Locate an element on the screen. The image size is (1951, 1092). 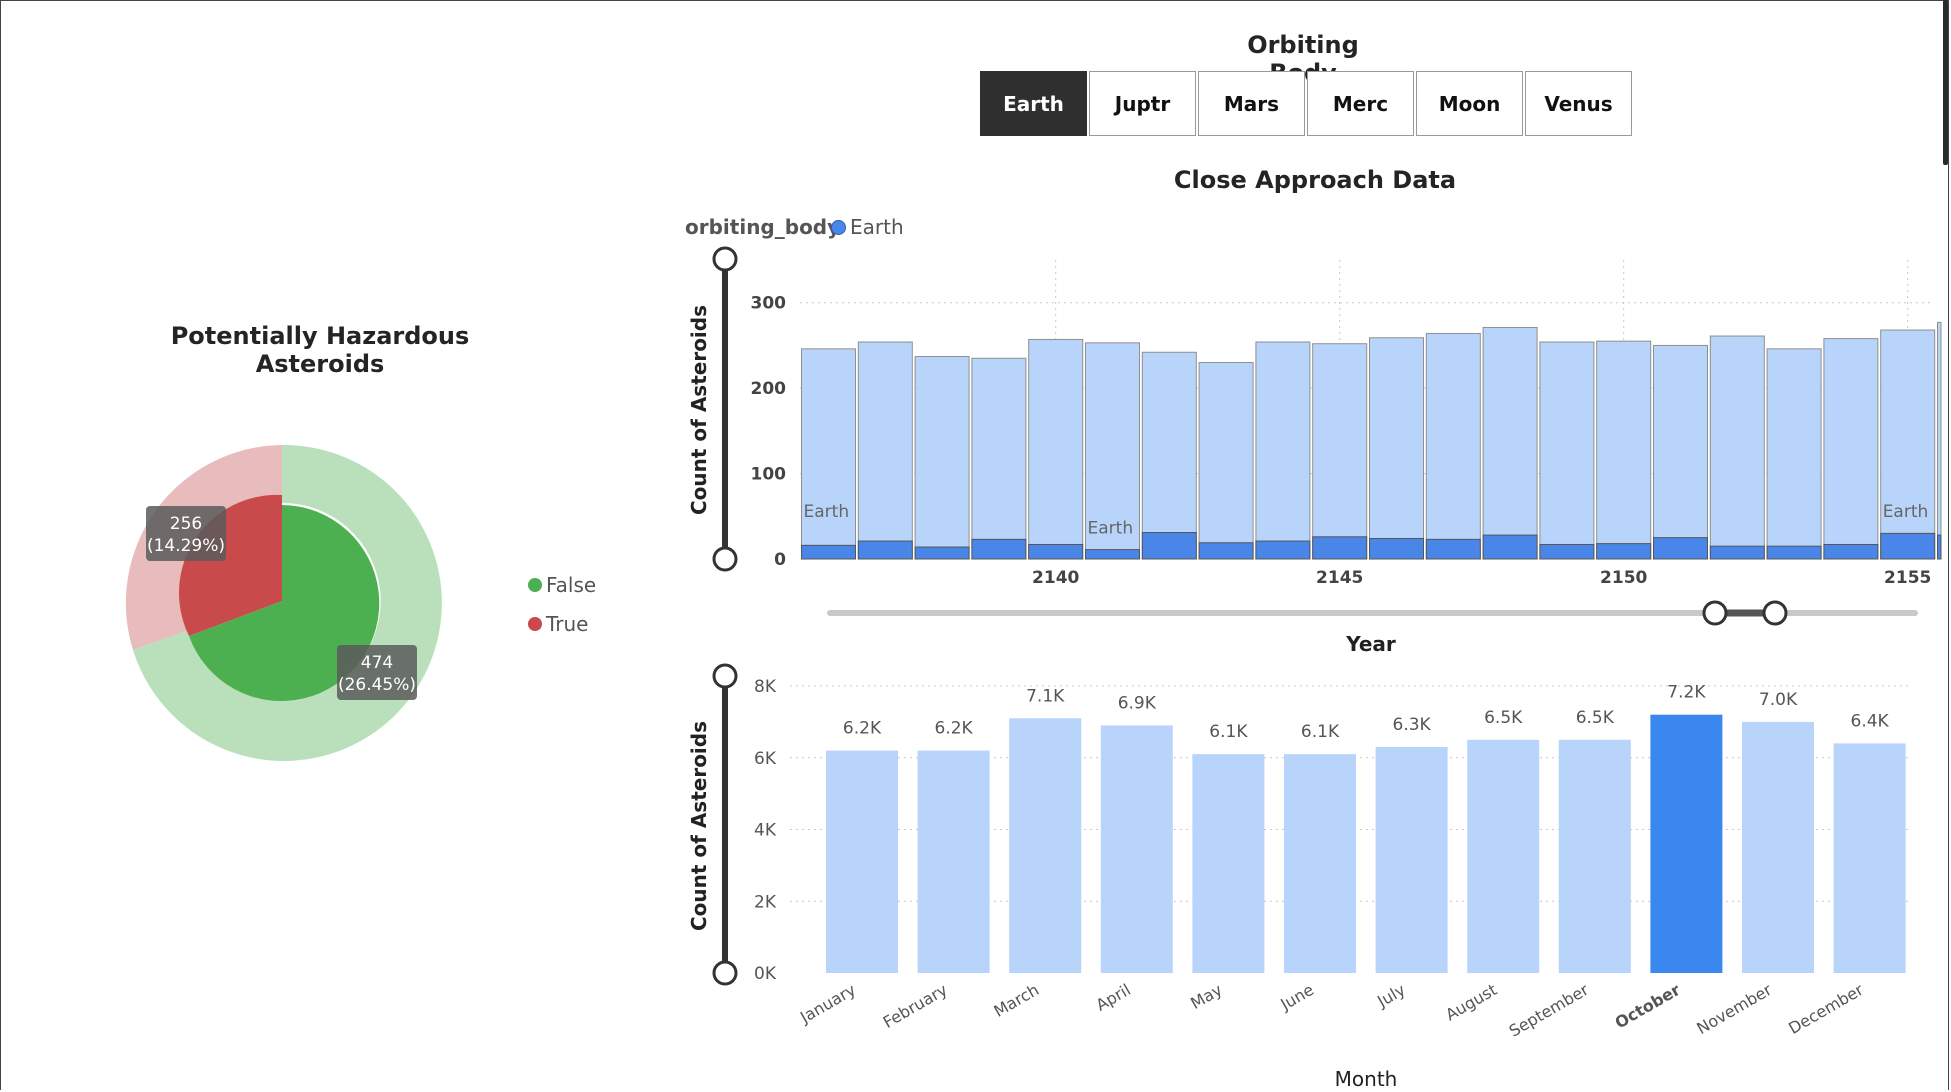
month-bar-november is located at coordinates (1778, 847).